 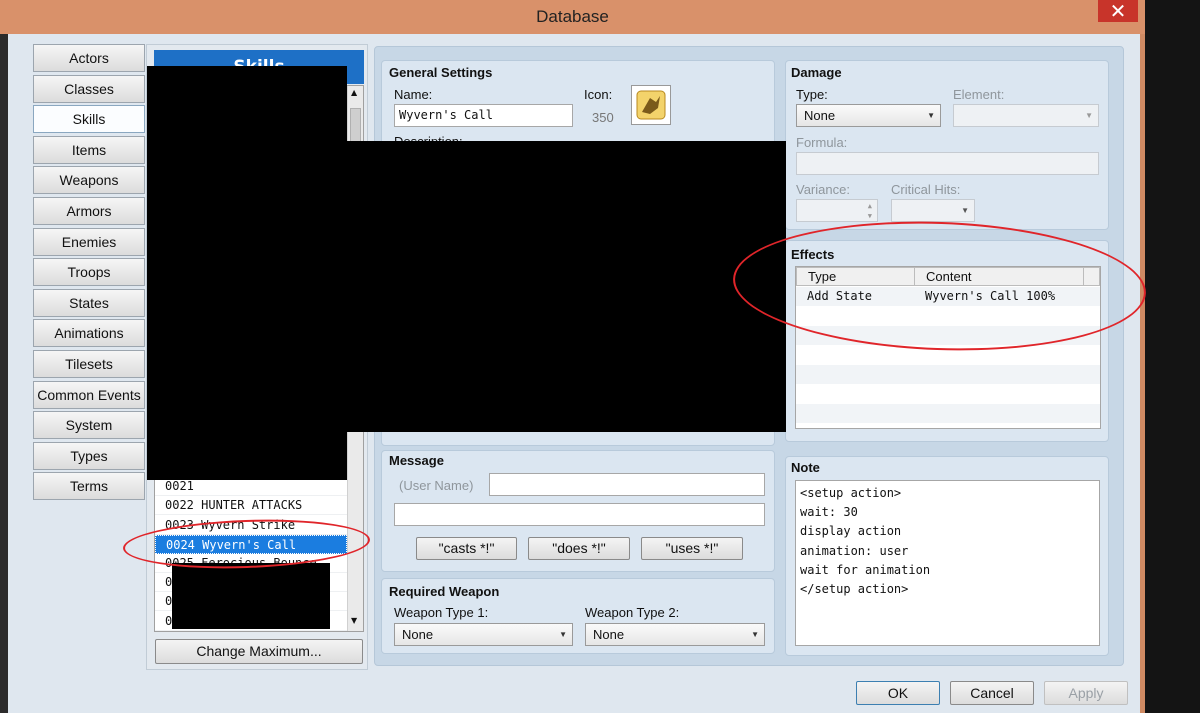 What do you see at coordinates (868, 115) in the screenshot?
I see `damage-type-select: None ▼` at bounding box center [868, 115].